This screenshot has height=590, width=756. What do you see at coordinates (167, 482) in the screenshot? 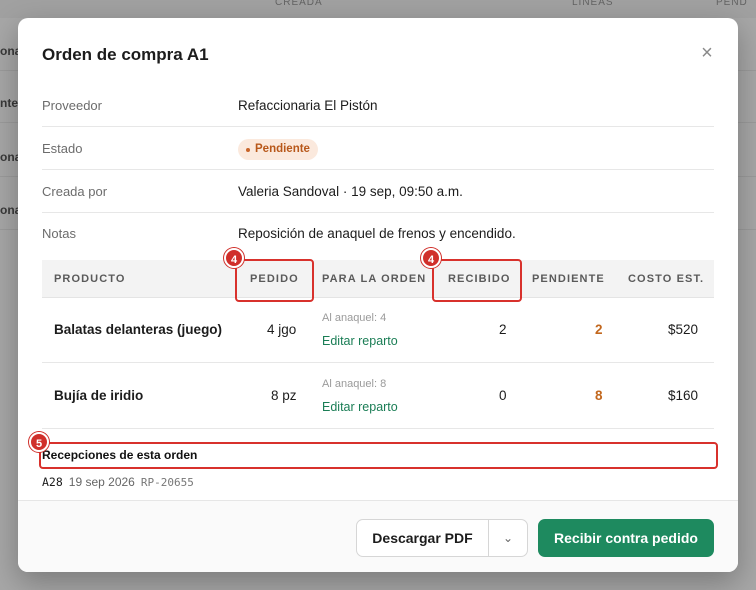
I see `reception-ref: RP-20655` at bounding box center [167, 482].